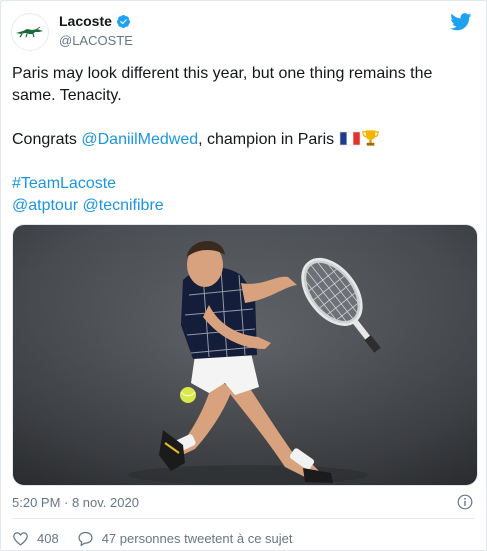 The image size is (487, 551). Describe the element at coordinates (197, 538) in the screenshot. I see `comments-label: 47 personnes tweetent à ce sujet` at that location.